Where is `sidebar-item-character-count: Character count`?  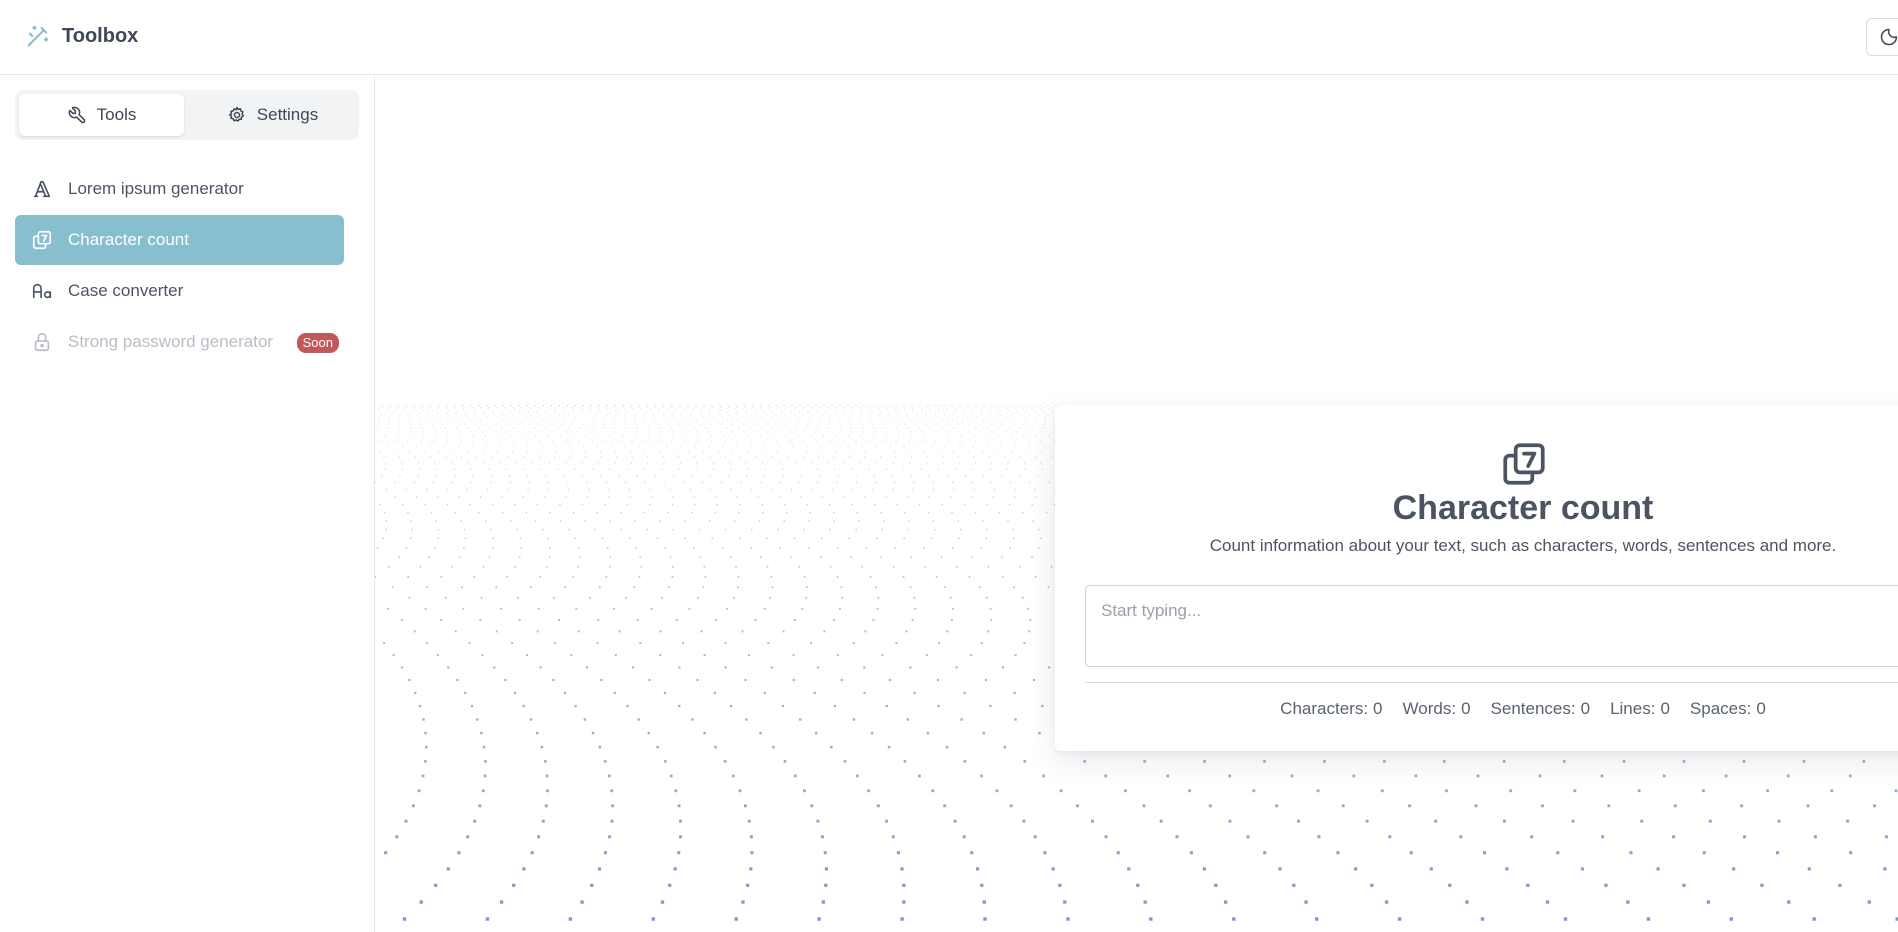 sidebar-item-character-count: Character count is located at coordinates (179, 240).